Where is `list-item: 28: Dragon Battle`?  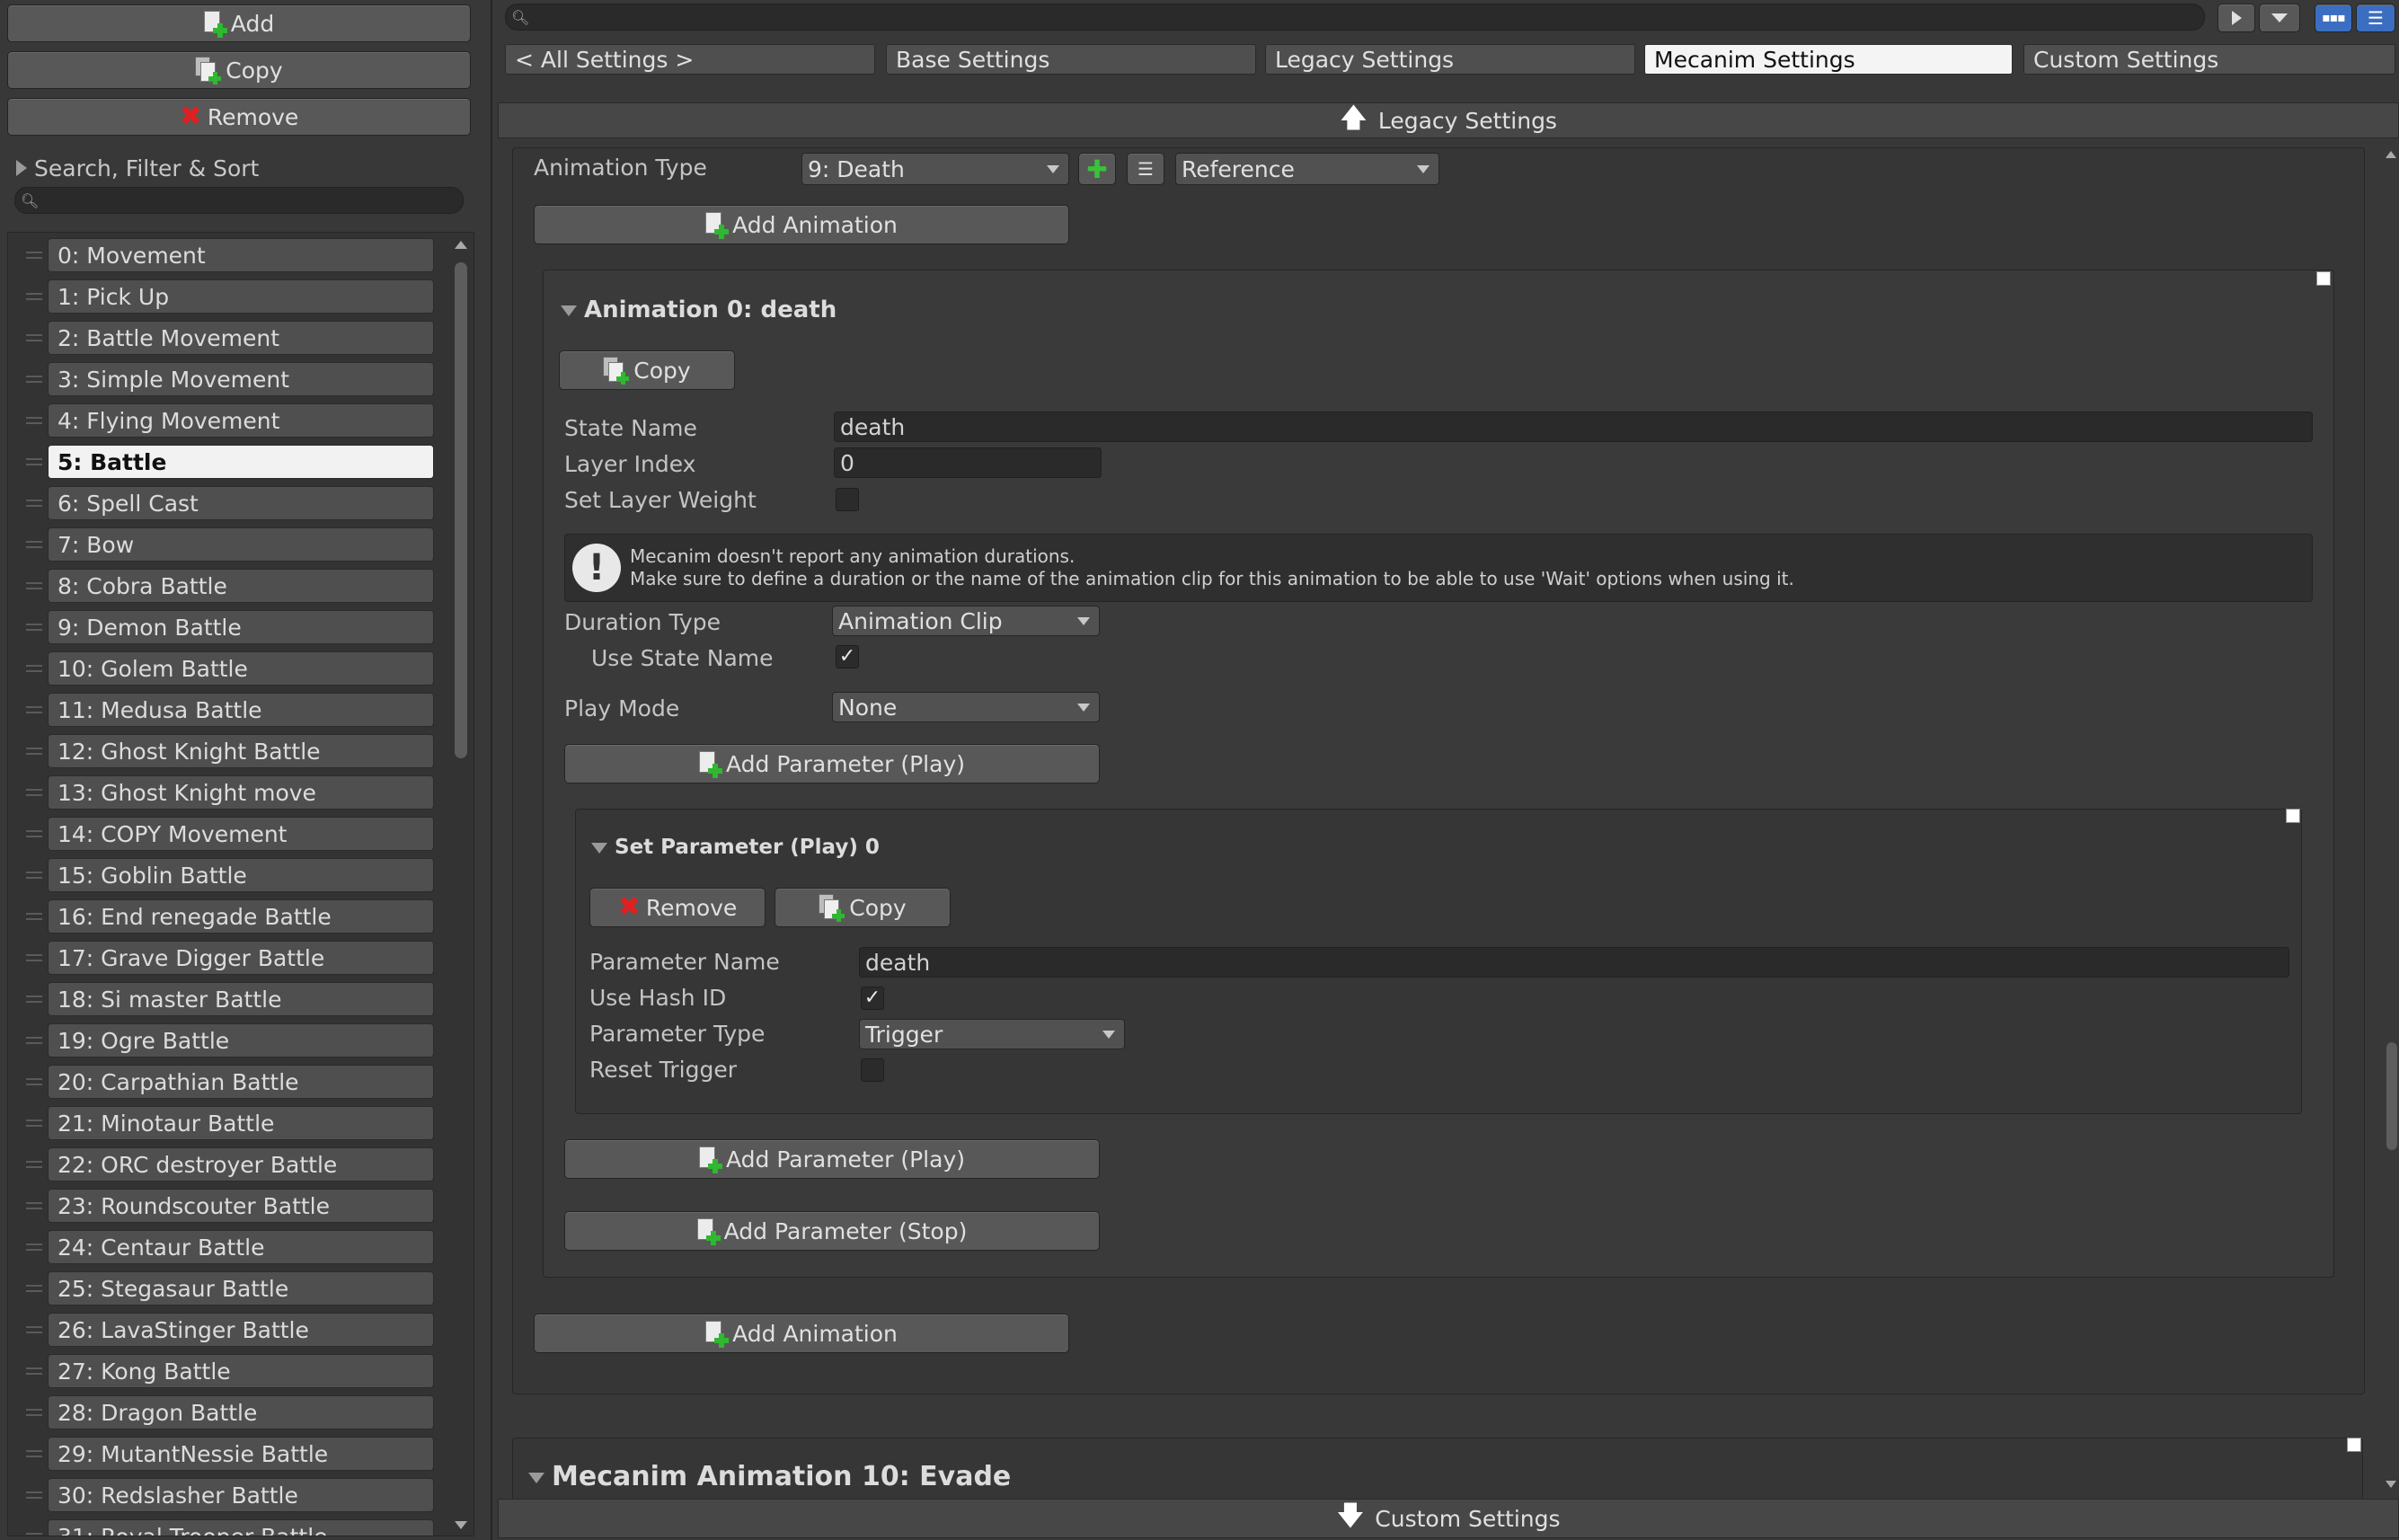
list-item: 28: Dragon Battle is located at coordinates (241, 1412).